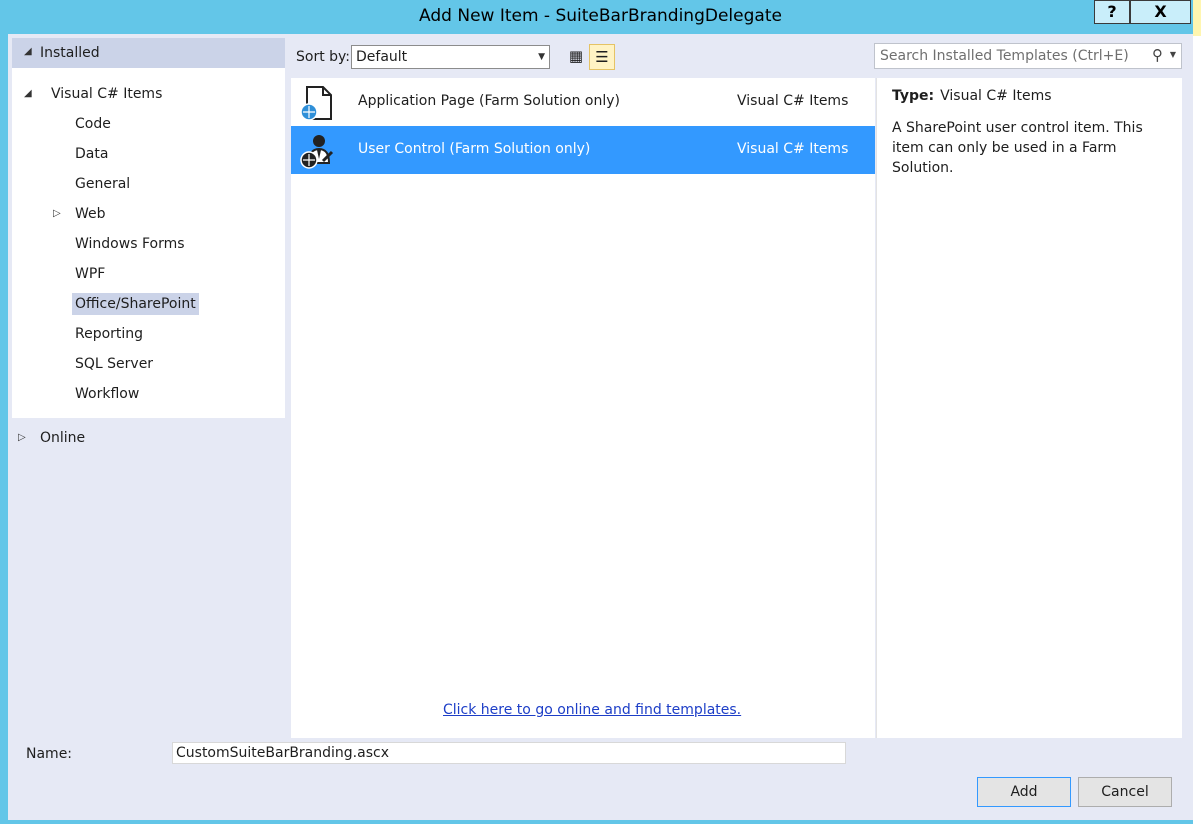 The width and height of the screenshot is (1201, 824). Describe the element at coordinates (382, 57) in the screenshot. I see `sort-value: Default` at that location.